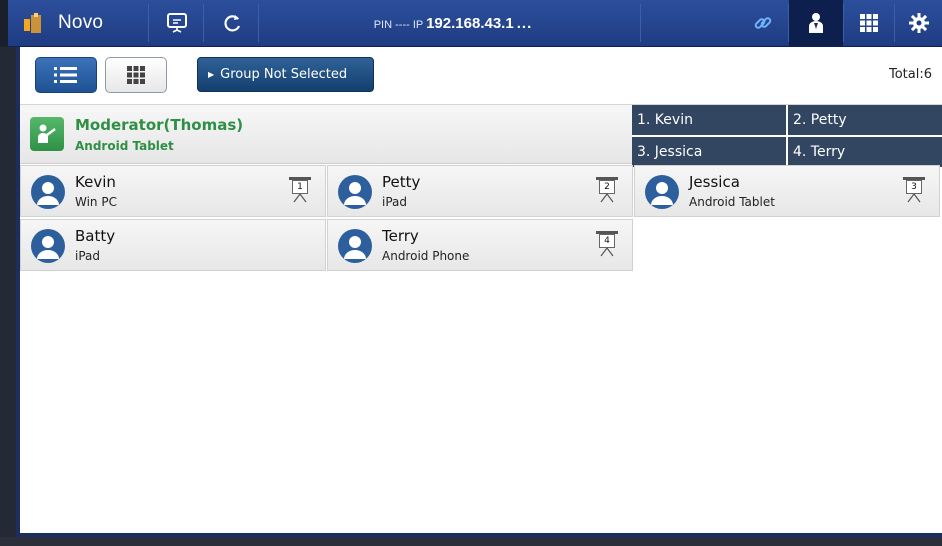  I want to click on group-select-label: Group Not Selected, so click(284, 74).